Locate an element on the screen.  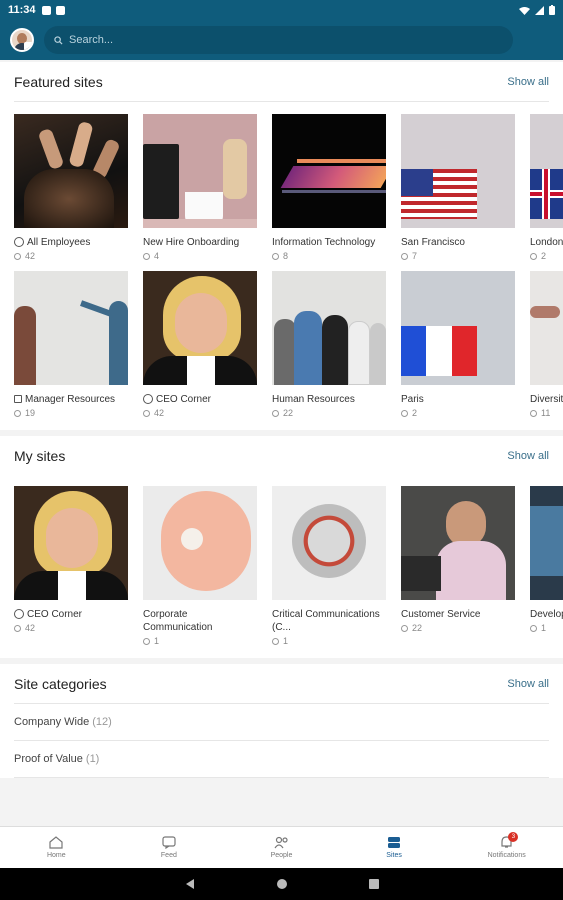
category-row: Proof of Value (1) is located at coordinates (281, 759).